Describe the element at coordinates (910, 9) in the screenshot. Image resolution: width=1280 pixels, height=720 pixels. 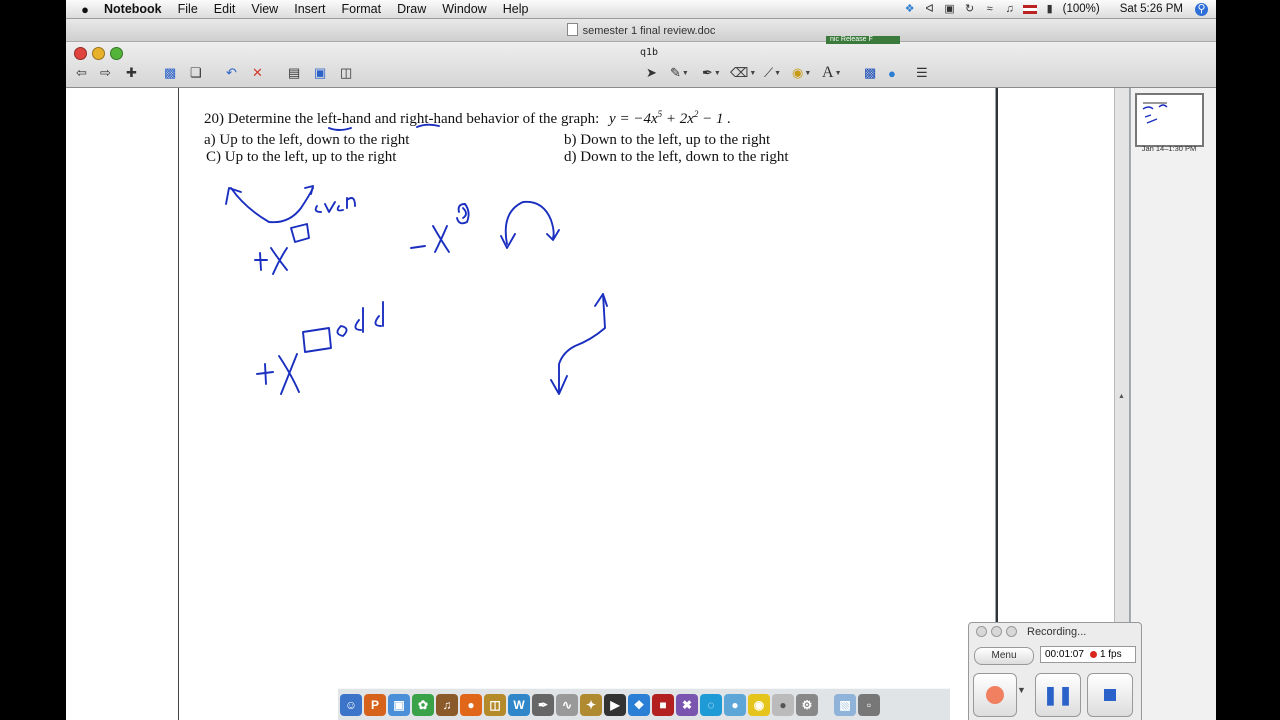
I see `dropbox-icon: ❖` at that location.